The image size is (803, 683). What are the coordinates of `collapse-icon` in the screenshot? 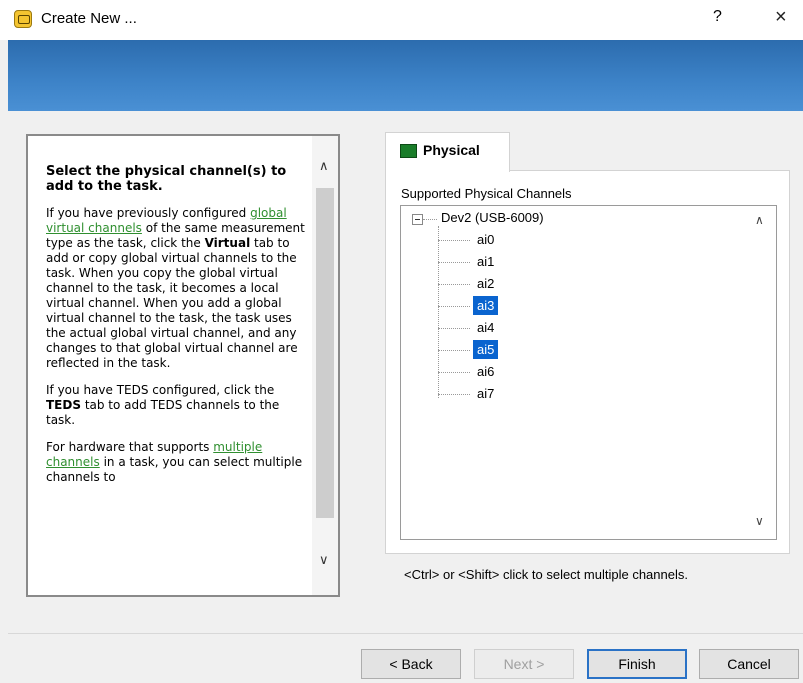 It's located at (417, 219).